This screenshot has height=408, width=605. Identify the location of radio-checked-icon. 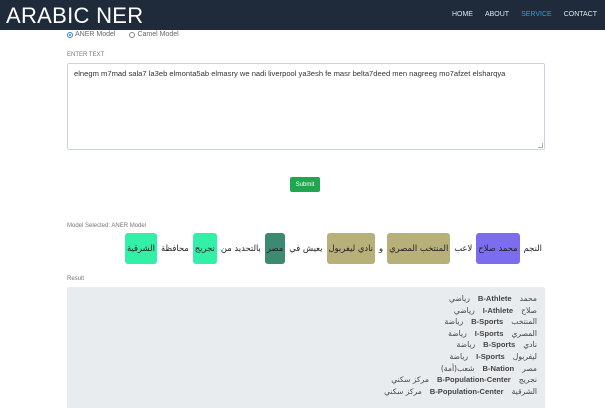
(70, 34).